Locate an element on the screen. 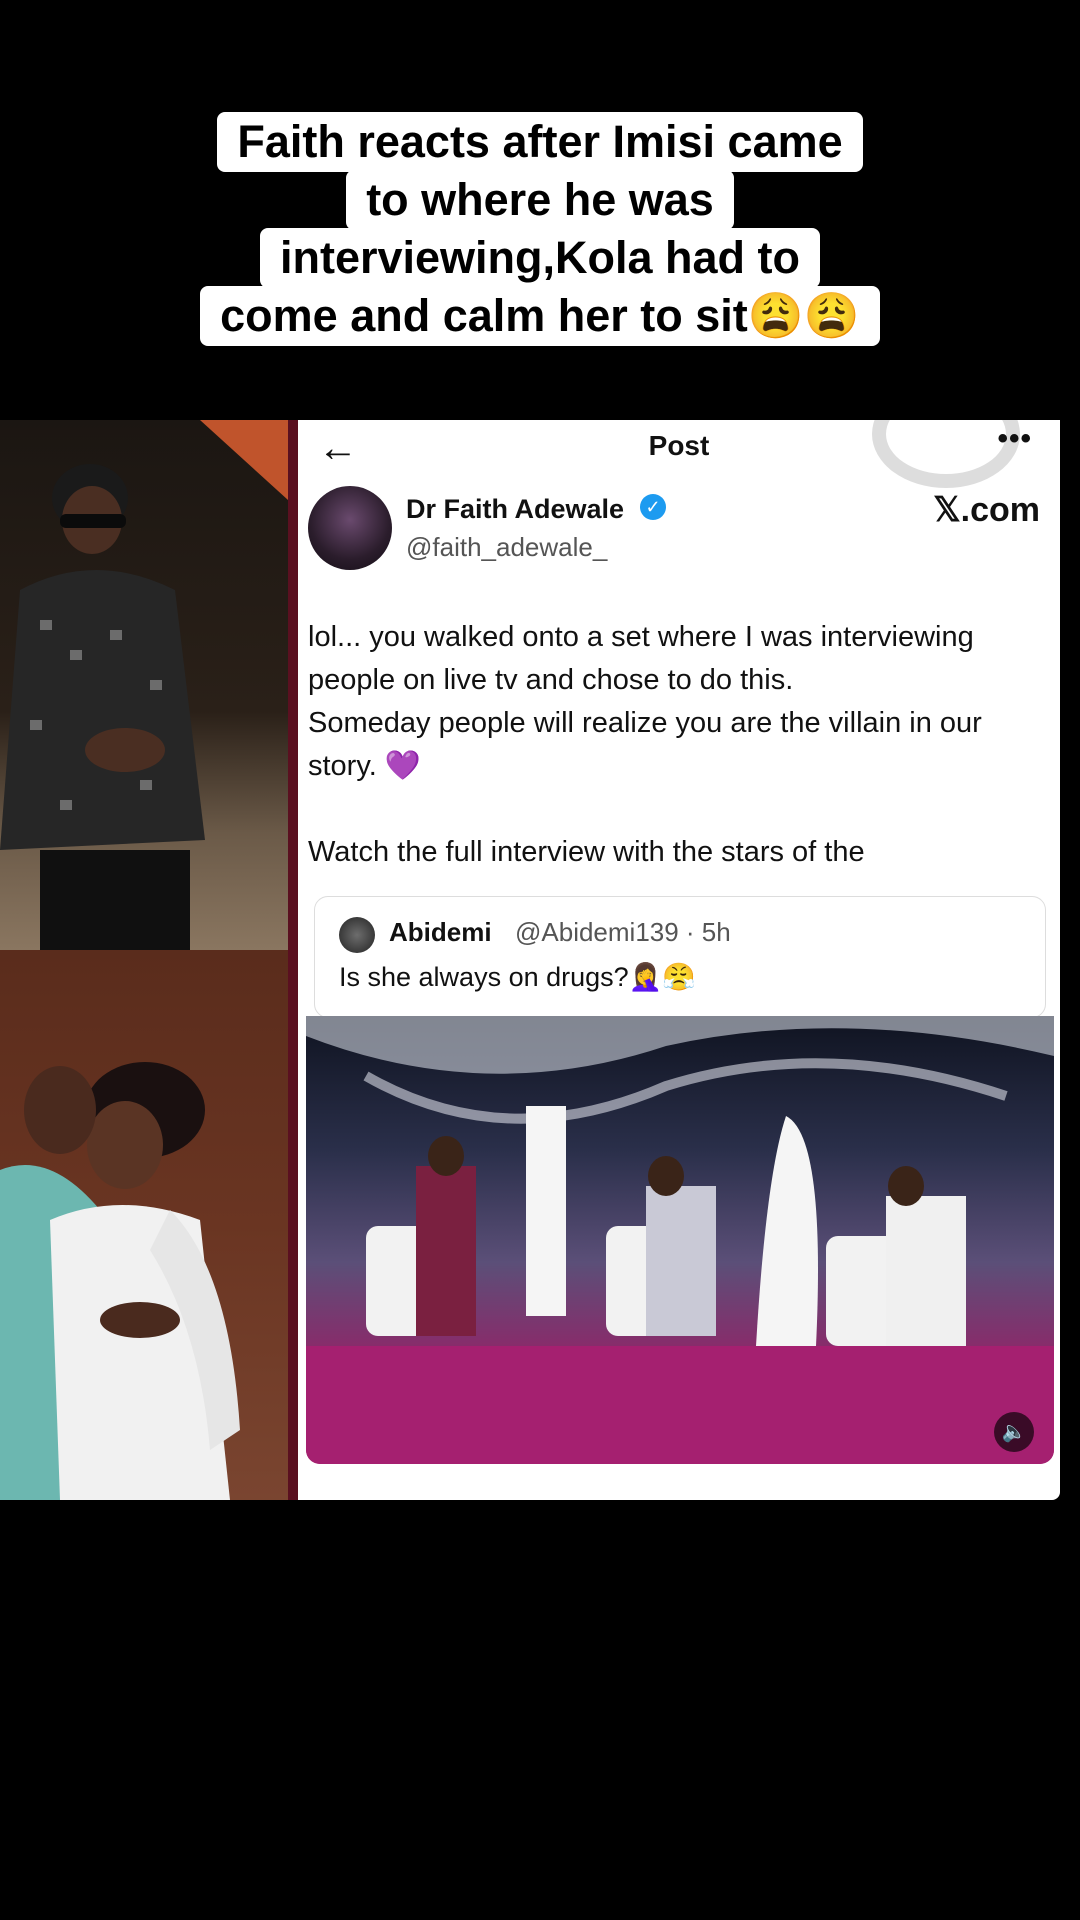 This screenshot has width=1080, height=1920. man-figure is located at coordinates (144, 685).